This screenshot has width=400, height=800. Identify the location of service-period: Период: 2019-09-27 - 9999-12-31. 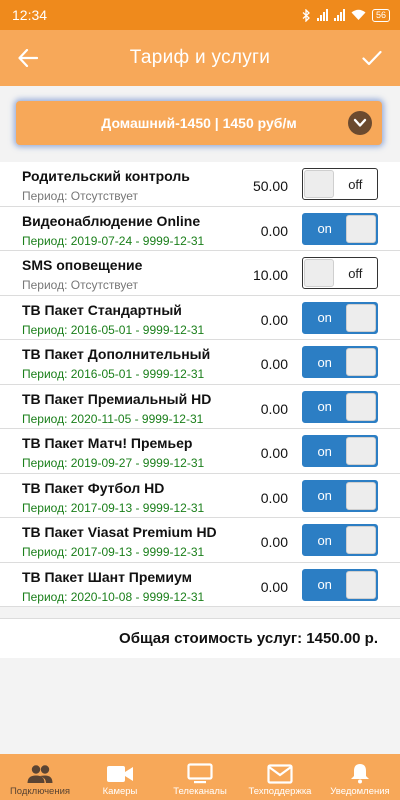
(113, 463).